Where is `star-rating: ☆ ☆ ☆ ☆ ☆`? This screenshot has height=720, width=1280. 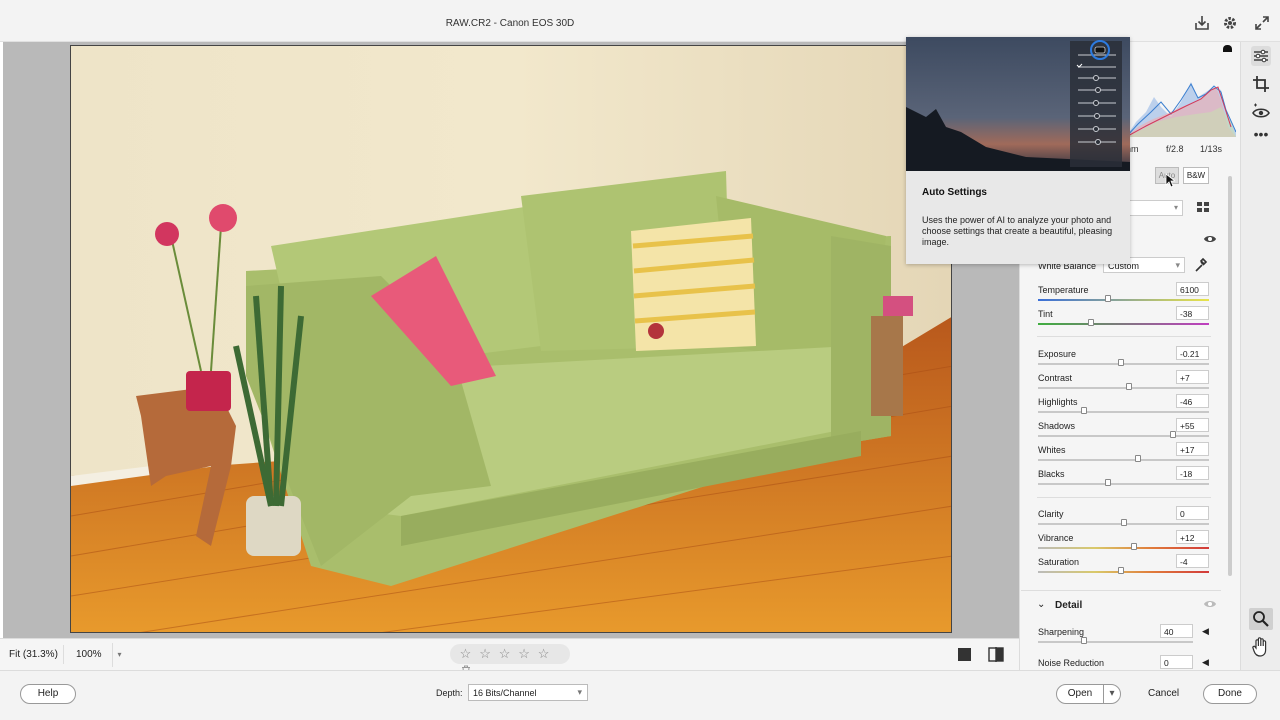 star-rating: ☆ ☆ ☆ ☆ ☆ is located at coordinates (510, 660).